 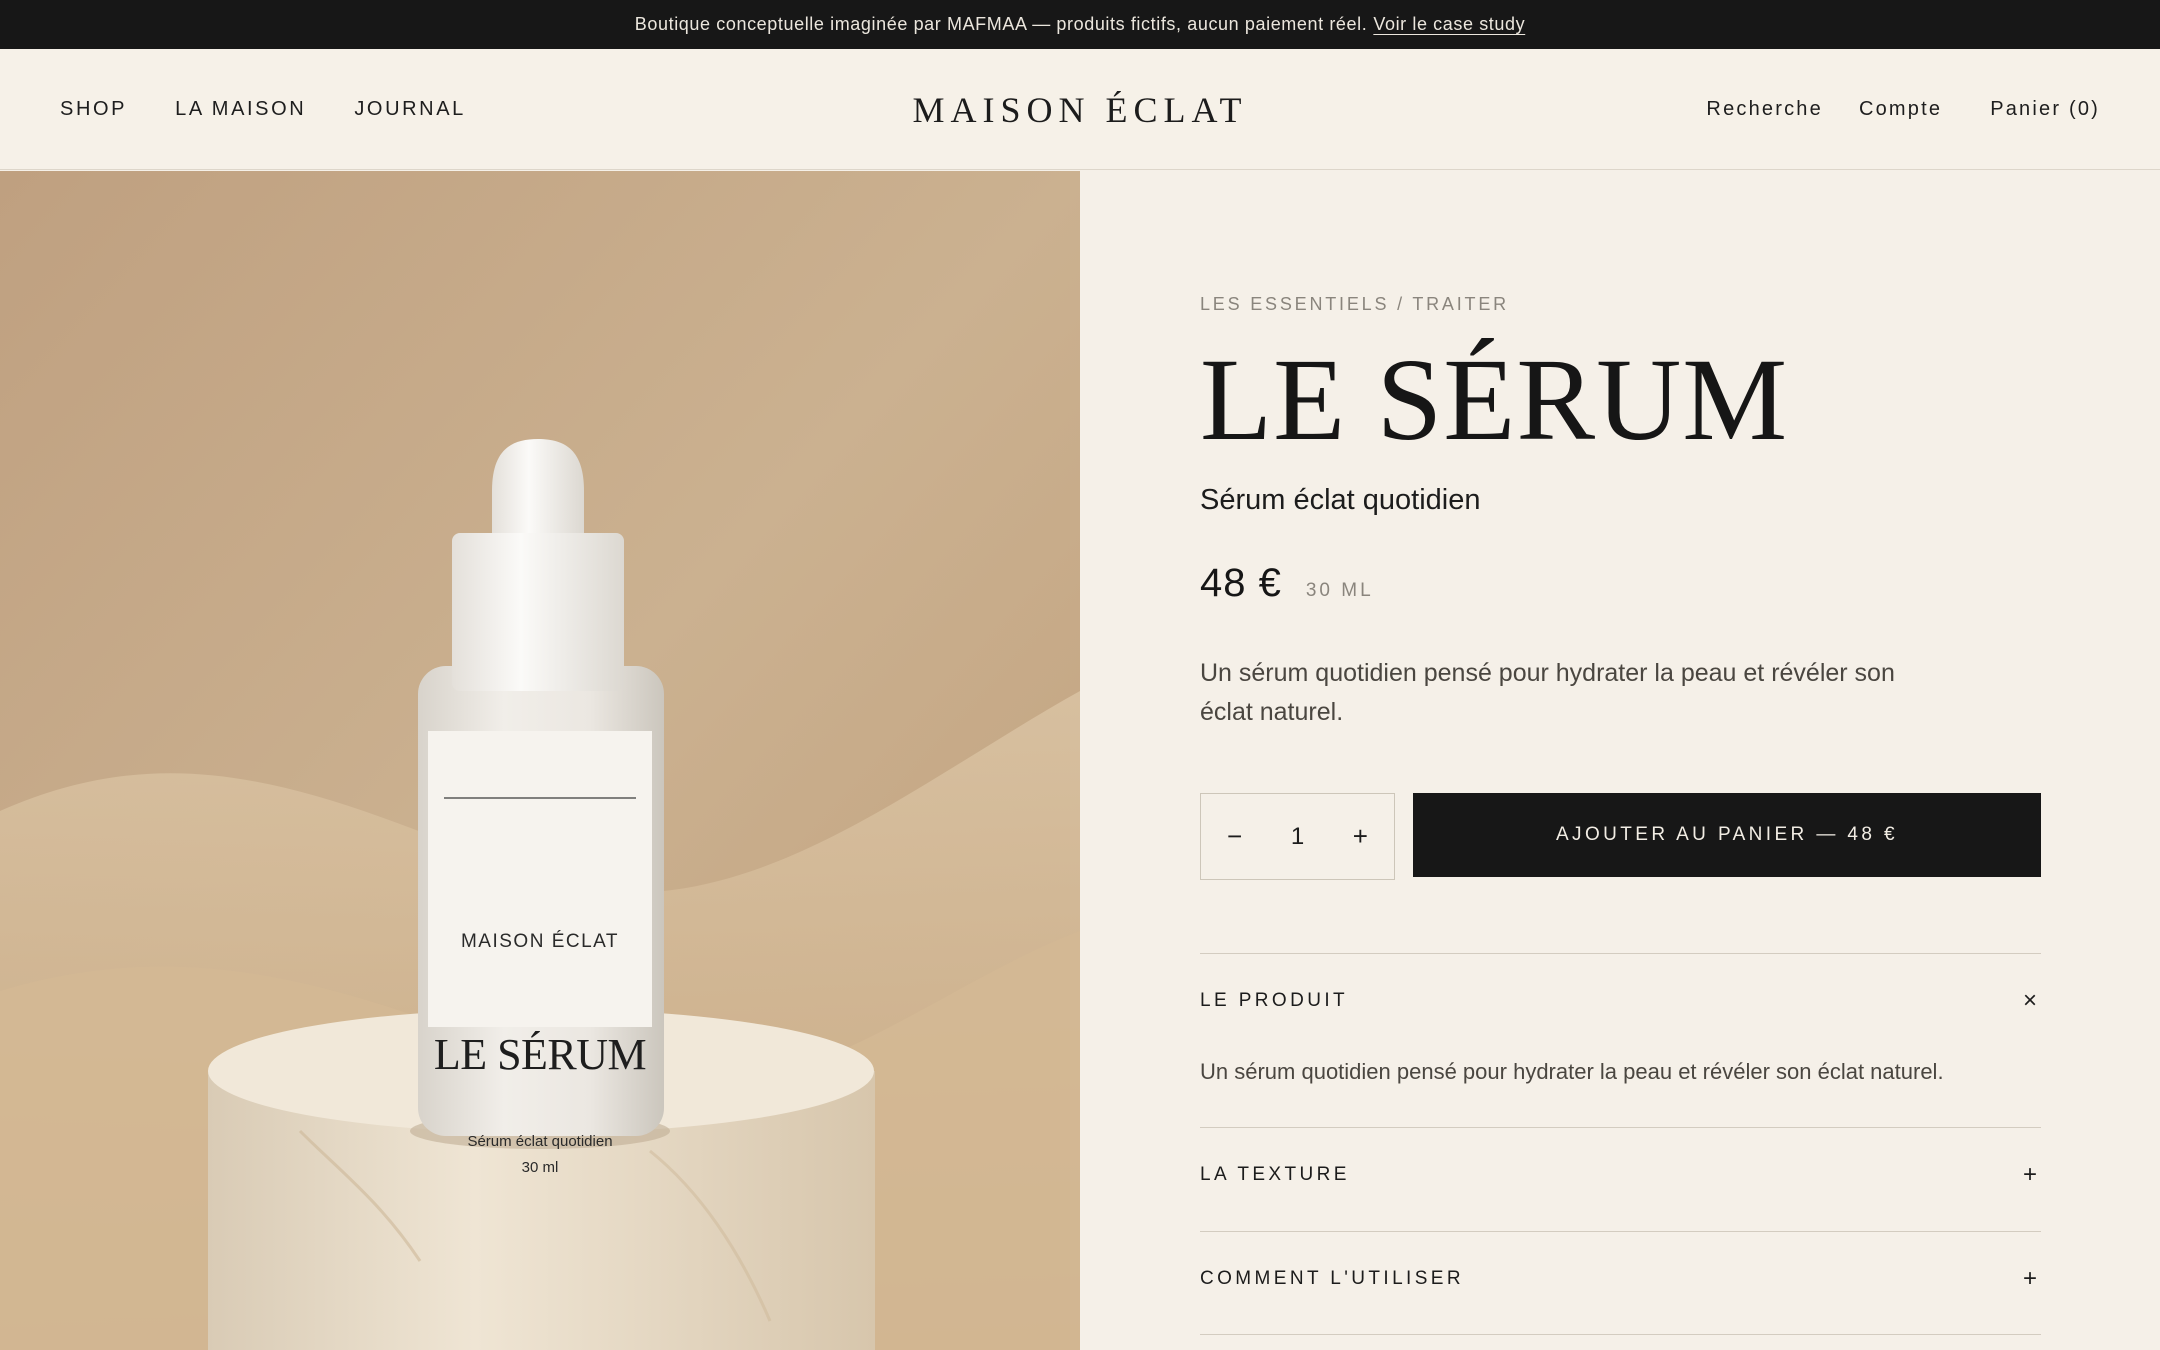 I want to click on bottle-label-volume: 30 ml, so click(x=540, y=1167).